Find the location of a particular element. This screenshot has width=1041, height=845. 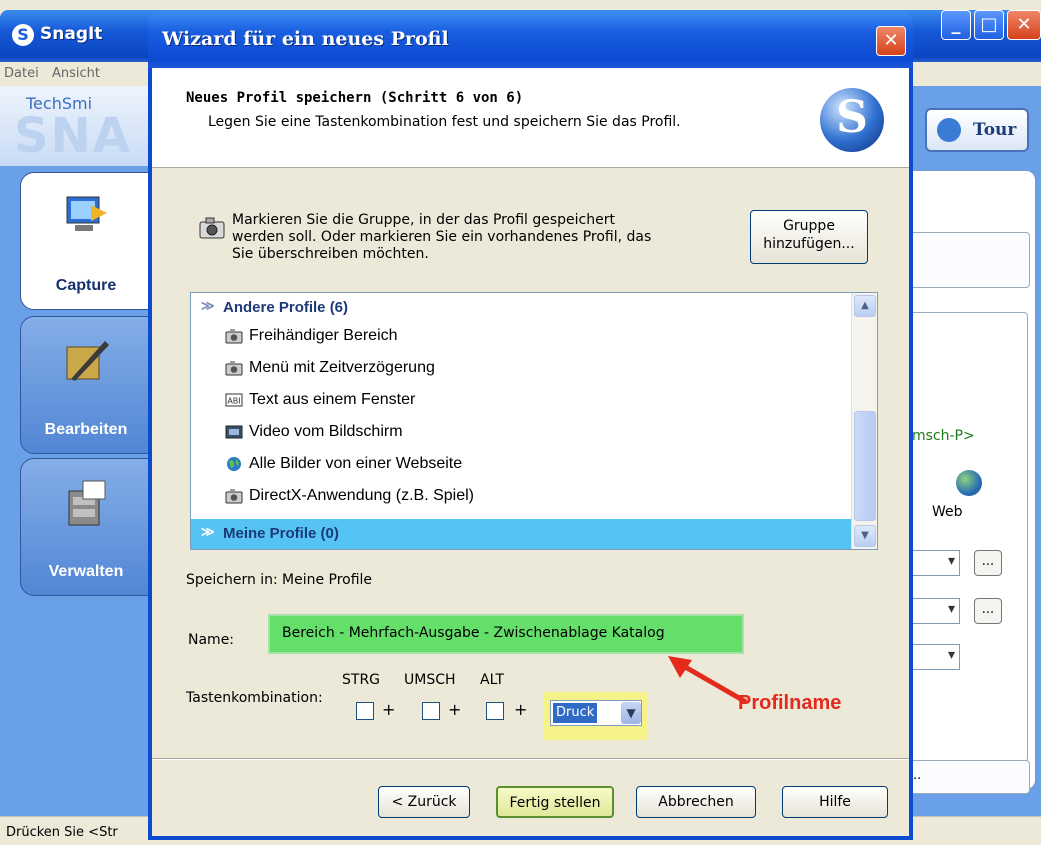

snagit-logo-text: SNA is located at coordinates (73, 136).